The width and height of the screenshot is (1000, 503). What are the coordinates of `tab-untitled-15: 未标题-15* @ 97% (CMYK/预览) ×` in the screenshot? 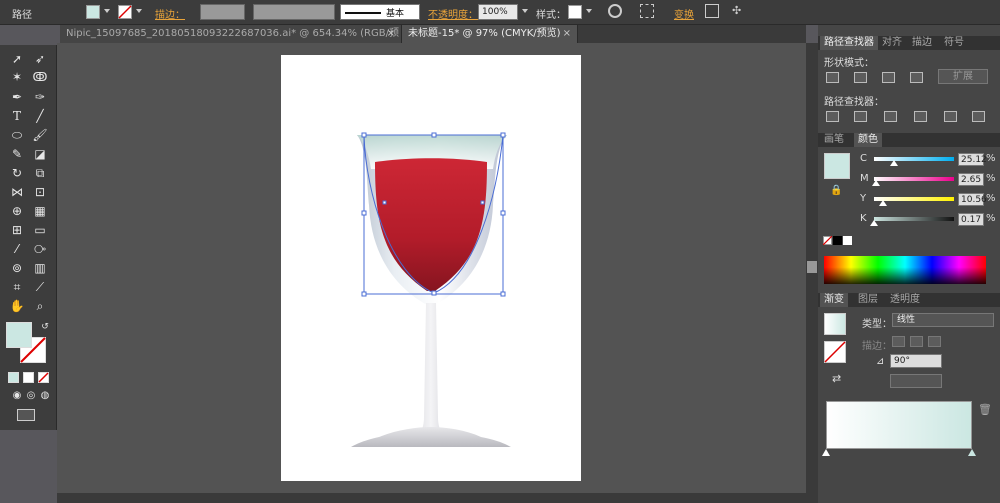 It's located at (490, 34).